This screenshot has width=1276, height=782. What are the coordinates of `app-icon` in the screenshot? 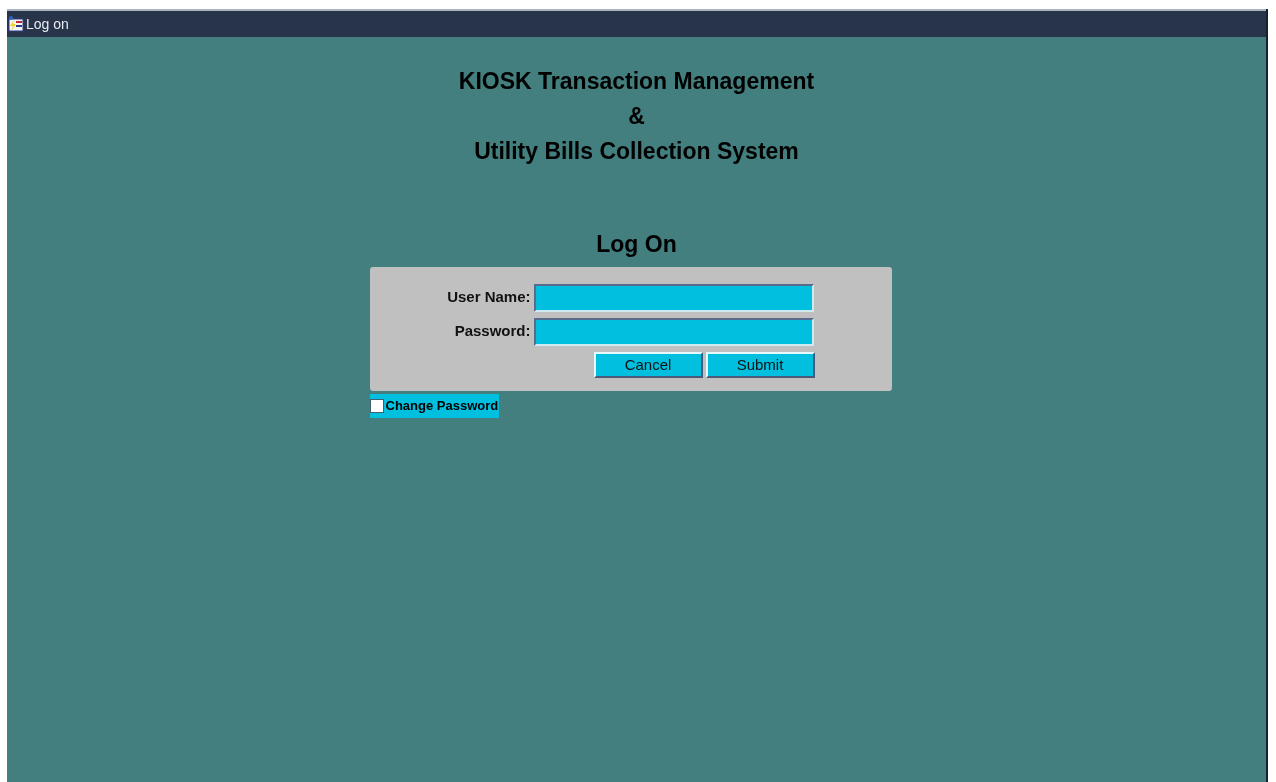 It's located at (16, 24).